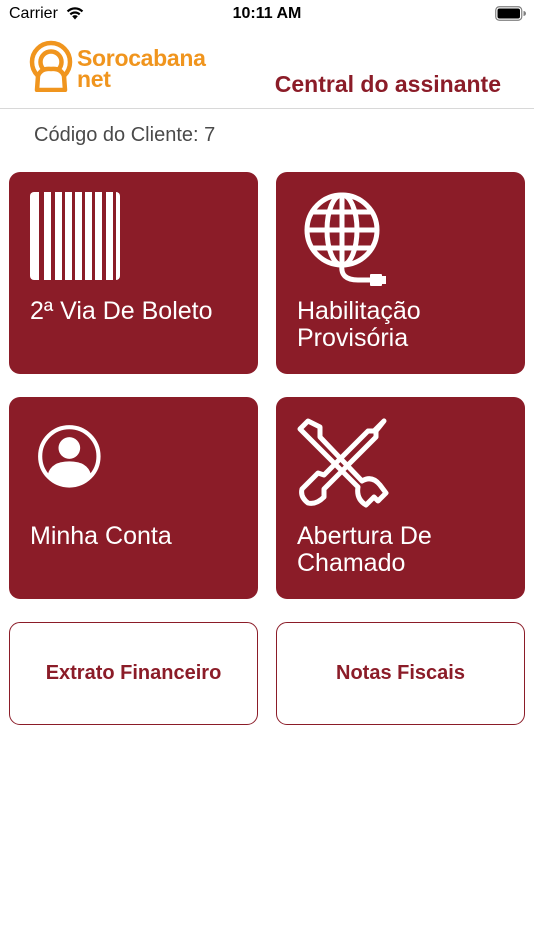 The height and width of the screenshot is (950, 534). What do you see at coordinates (125, 135) in the screenshot?
I see `client-code-label: Código do Cliente: 7` at bounding box center [125, 135].